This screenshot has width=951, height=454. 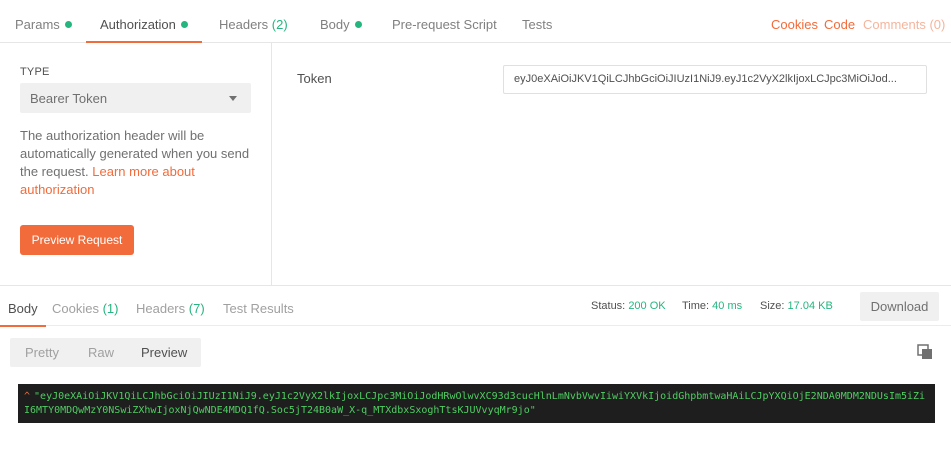 What do you see at coordinates (68, 24) in the screenshot?
I see `params-status-dot` at bounding box center [68, 24].